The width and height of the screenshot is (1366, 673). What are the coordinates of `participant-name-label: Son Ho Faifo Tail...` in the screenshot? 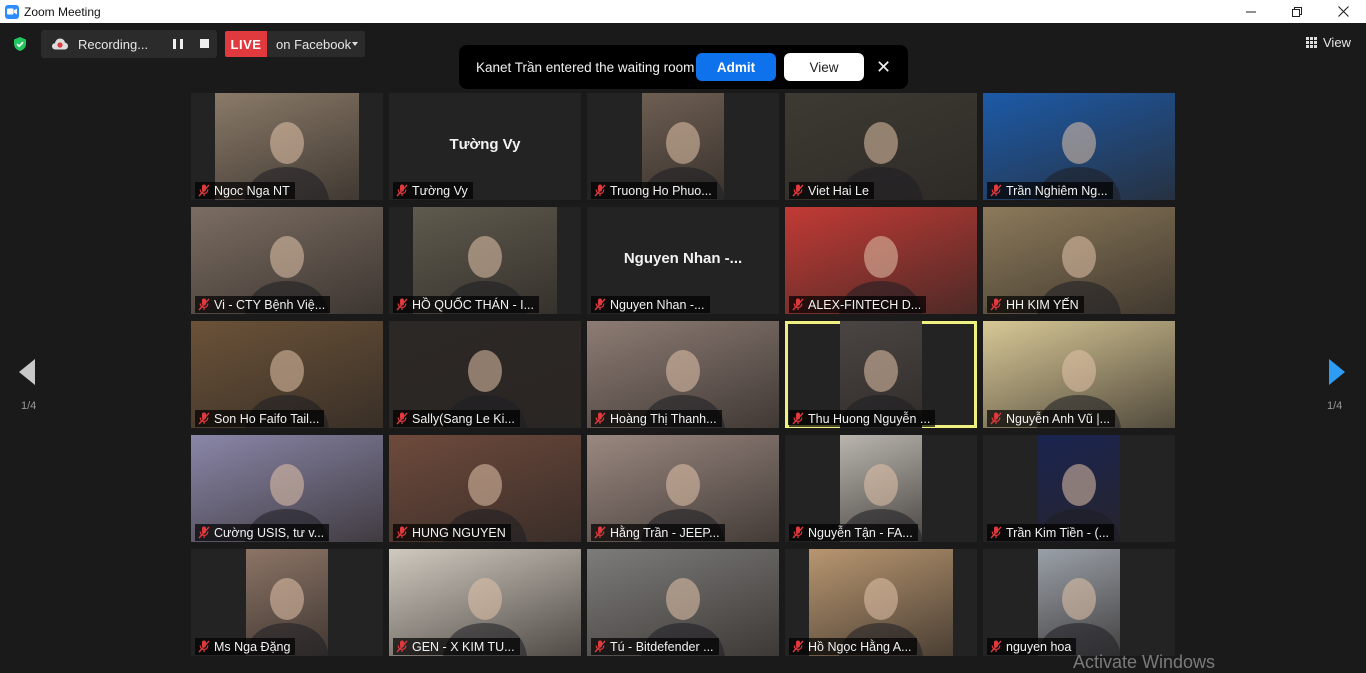 It's located at (260, 418).